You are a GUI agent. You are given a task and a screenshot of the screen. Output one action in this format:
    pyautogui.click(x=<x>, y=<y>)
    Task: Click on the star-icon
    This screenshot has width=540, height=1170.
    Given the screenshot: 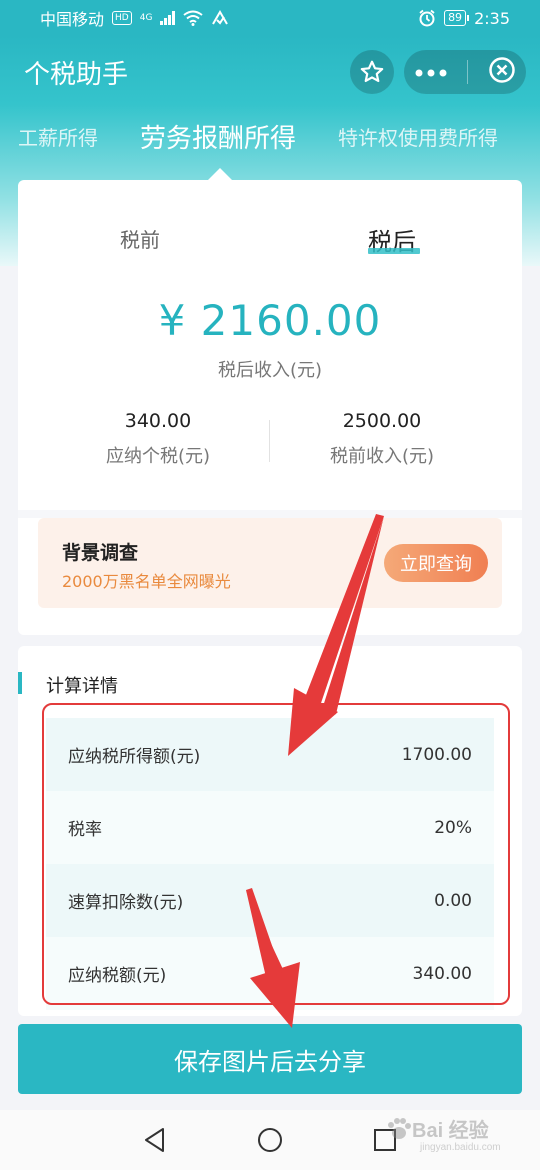 What is the action you would take?
    pyautogui.click(x=372, y=71)
    